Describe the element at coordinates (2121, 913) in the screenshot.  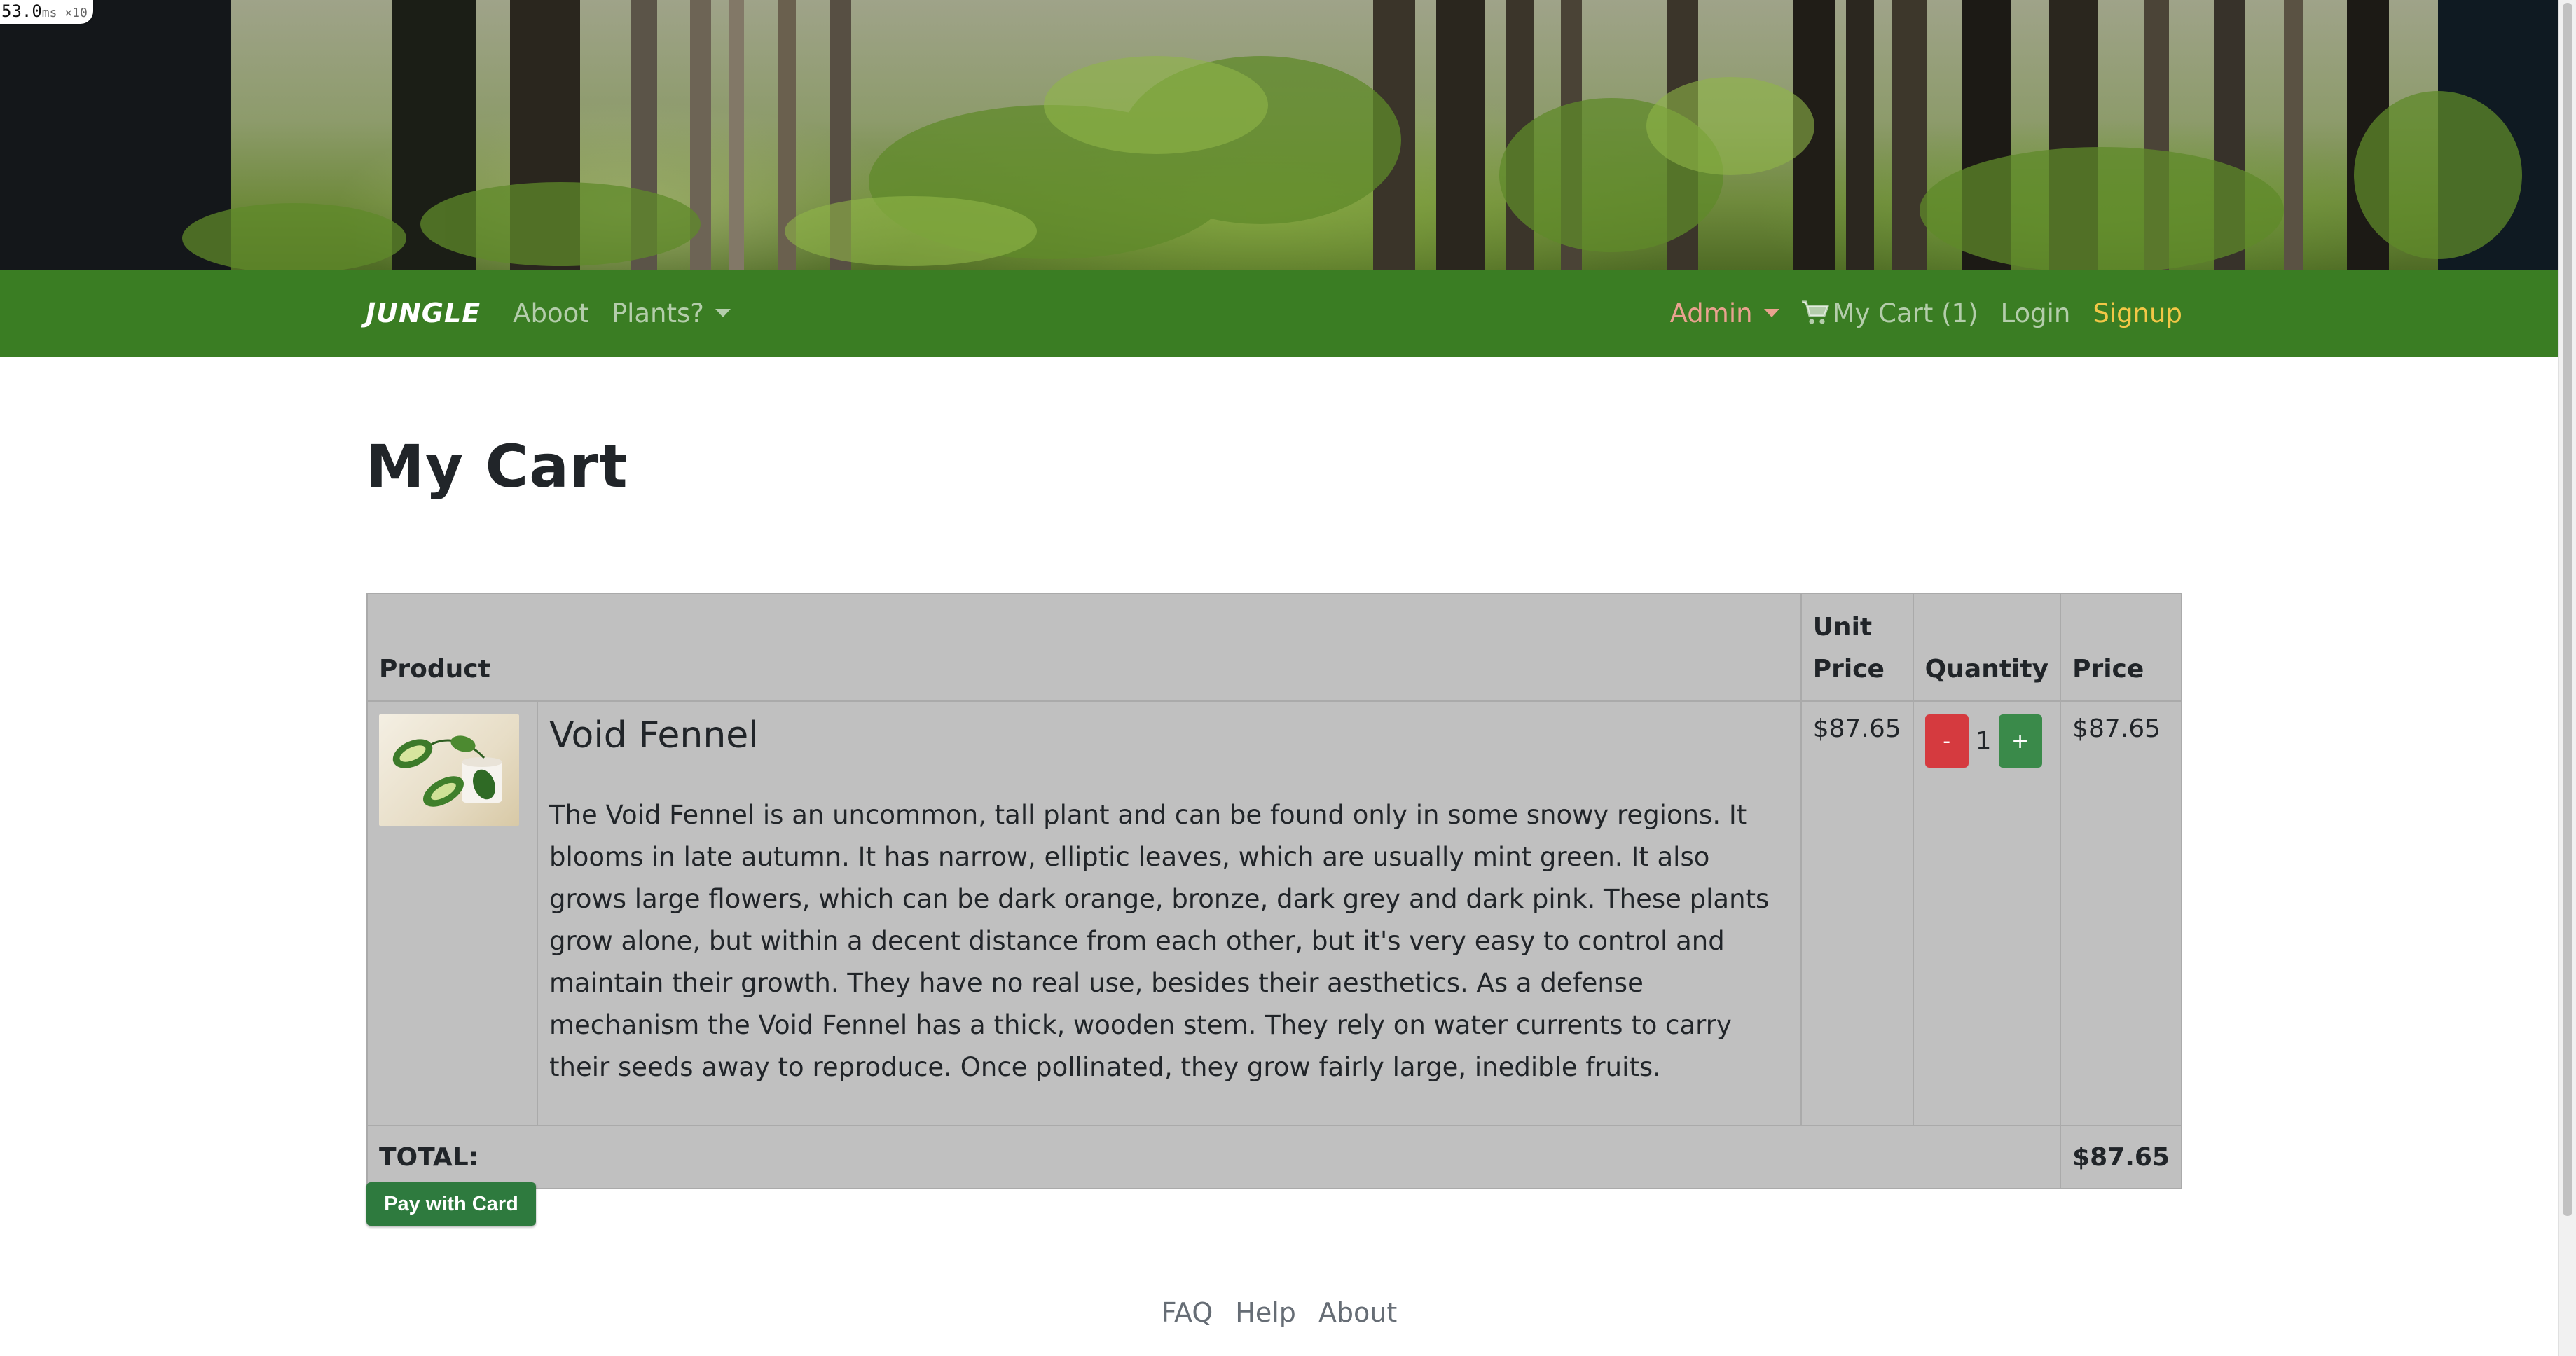
I see `line-price-cell: $87.65` at that location.